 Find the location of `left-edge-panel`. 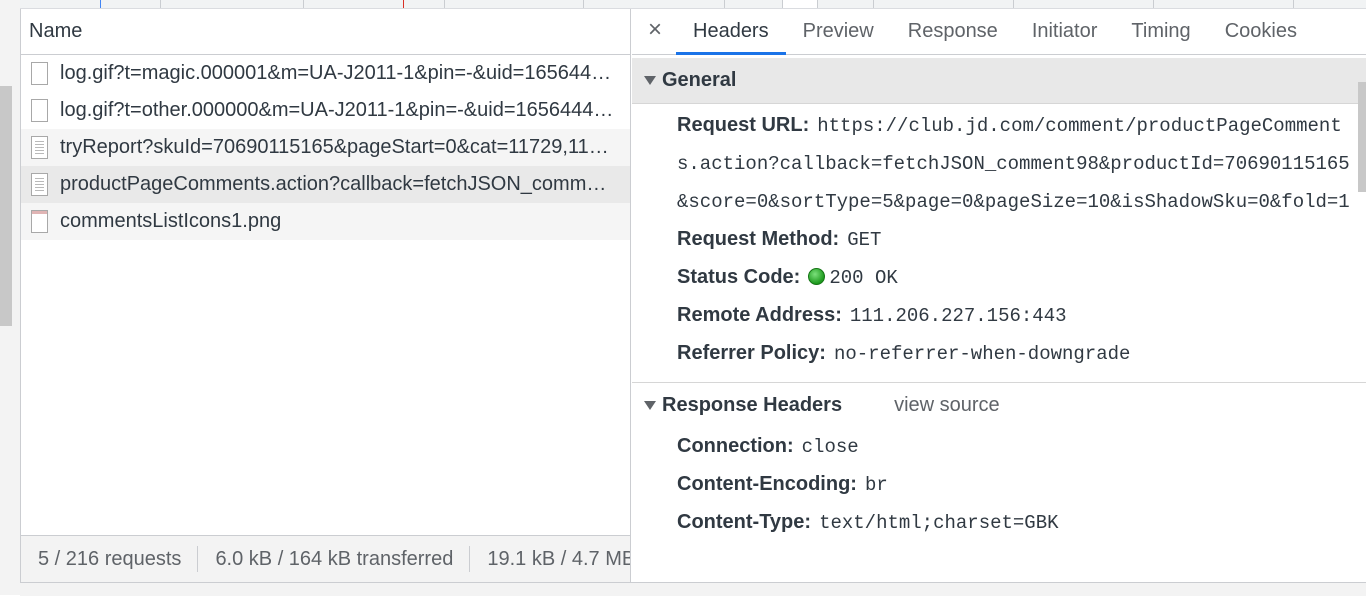

left-edge-panel is located at coordinates (10, 297).